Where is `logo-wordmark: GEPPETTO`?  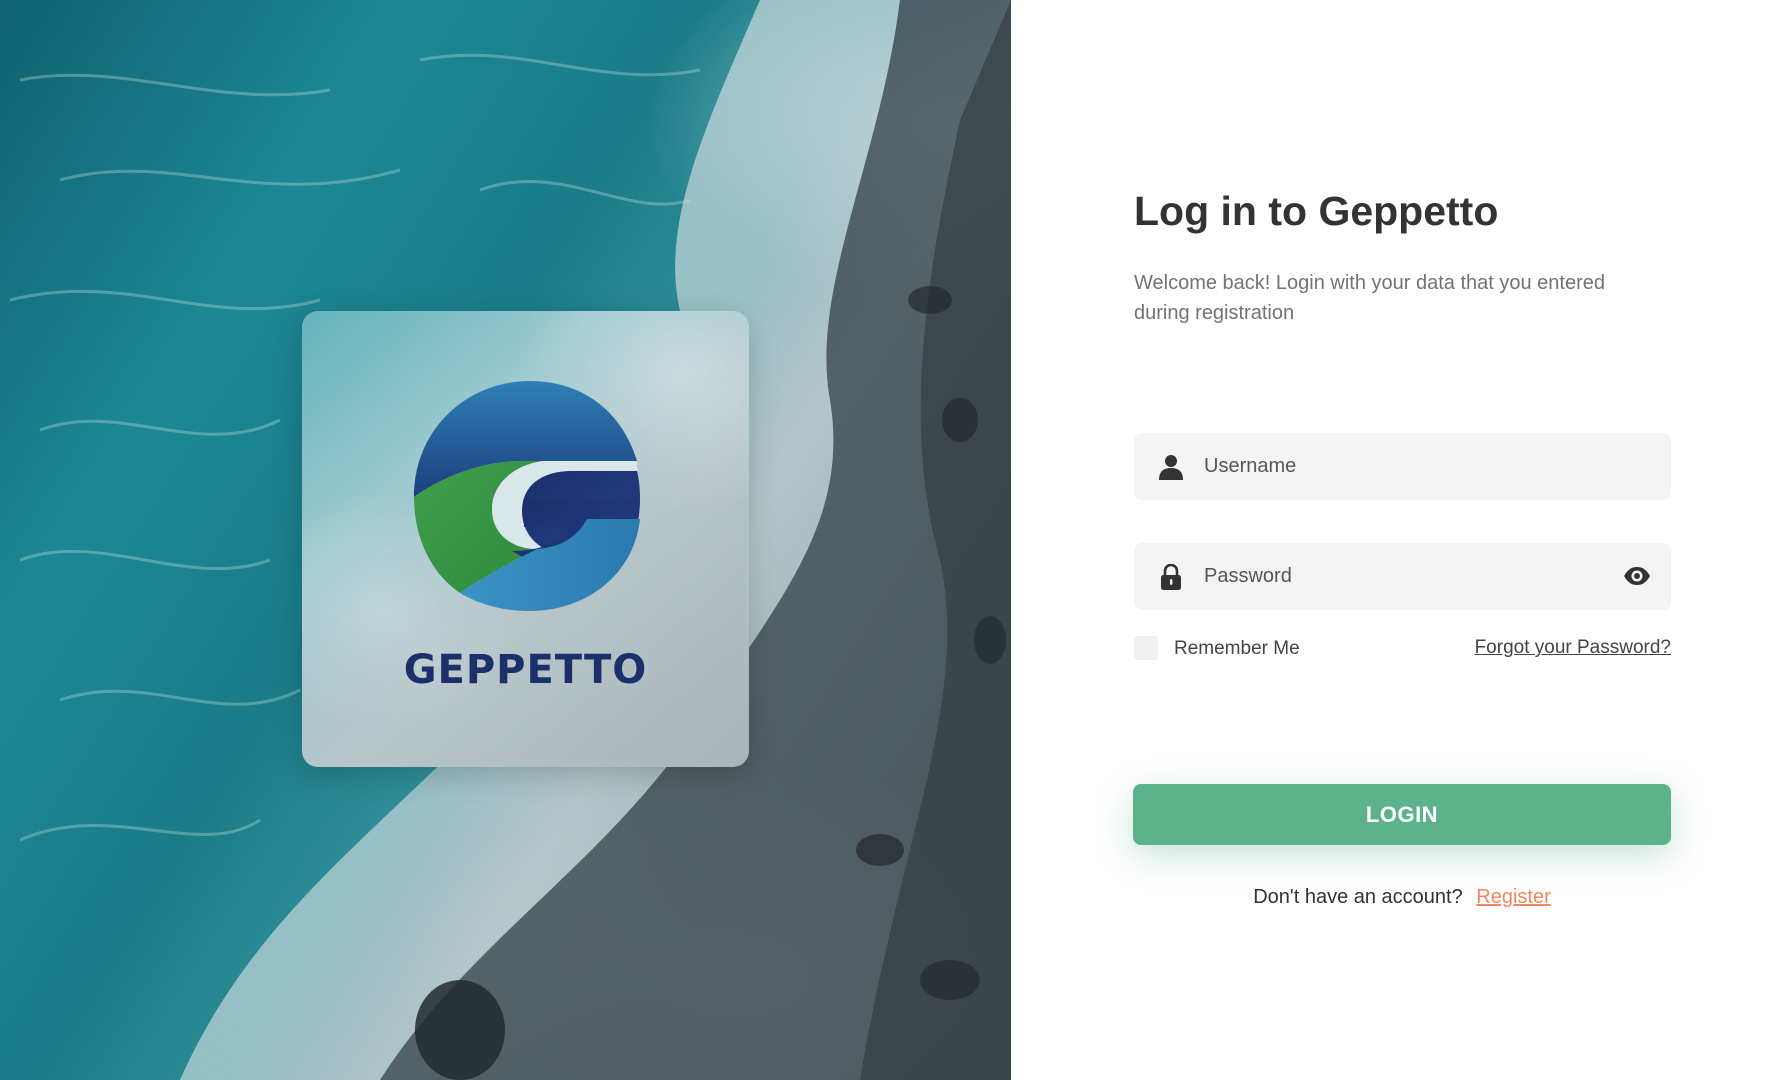 logo-wordmark: GEPPETTO is located at coordinates (525, 670).